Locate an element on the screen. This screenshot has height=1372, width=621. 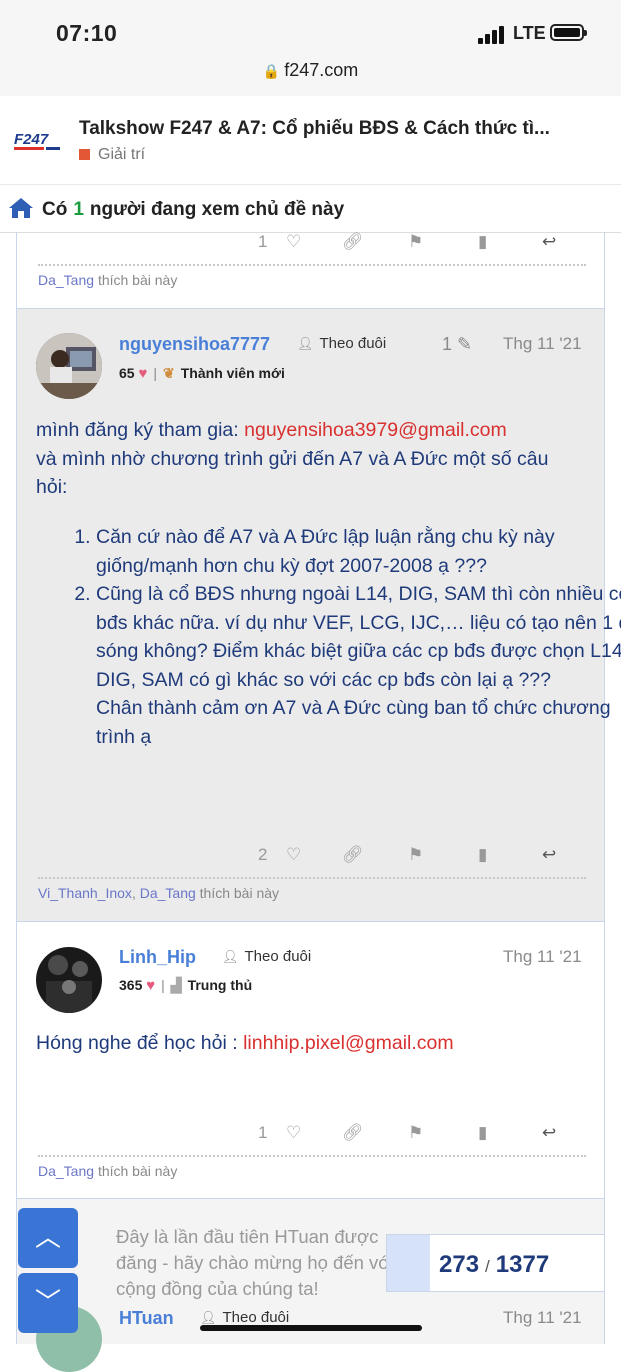
rank-icon: ❦ is located at coordinates (169, 373).